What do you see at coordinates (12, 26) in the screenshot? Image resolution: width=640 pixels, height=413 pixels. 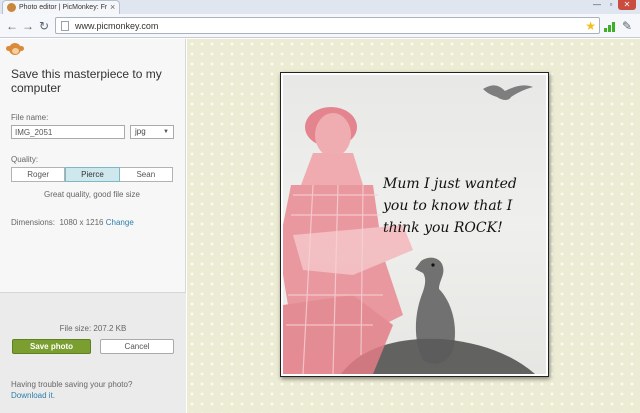 I see `back-arrow-icon: ←` at bounding box center [12, 26].